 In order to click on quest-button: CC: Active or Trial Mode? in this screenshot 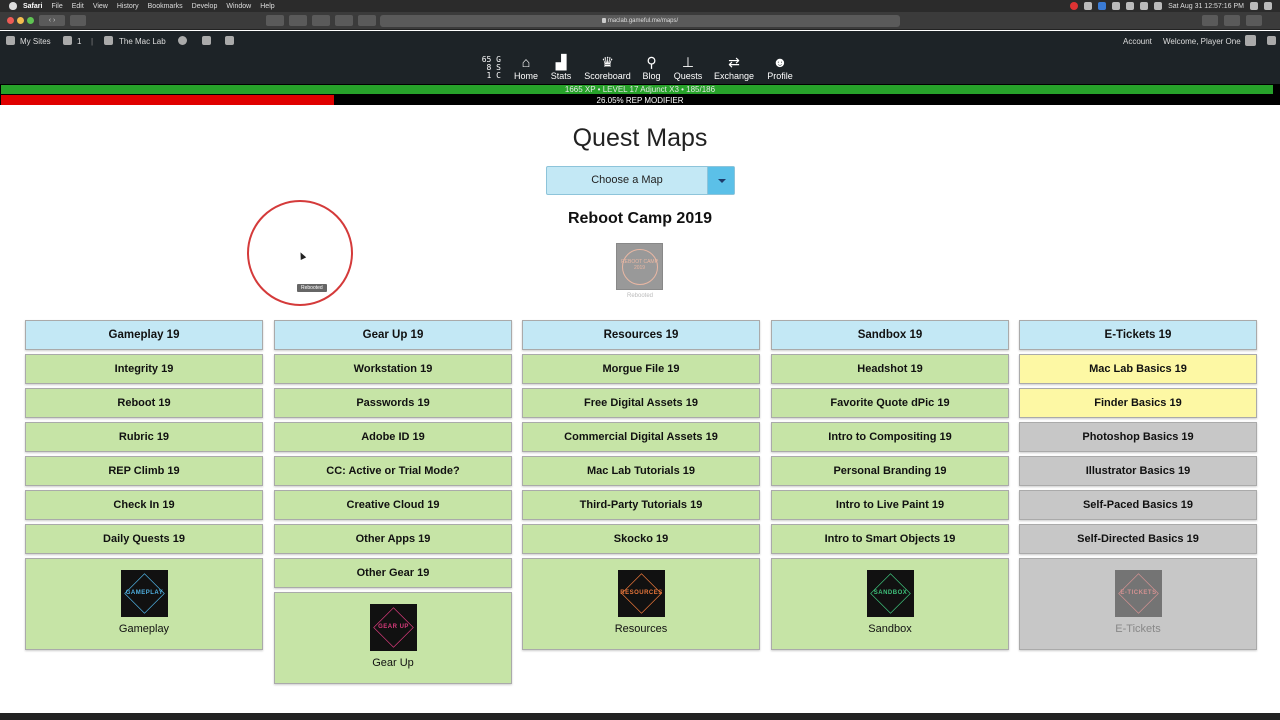, I will do `click(393, 471)`.